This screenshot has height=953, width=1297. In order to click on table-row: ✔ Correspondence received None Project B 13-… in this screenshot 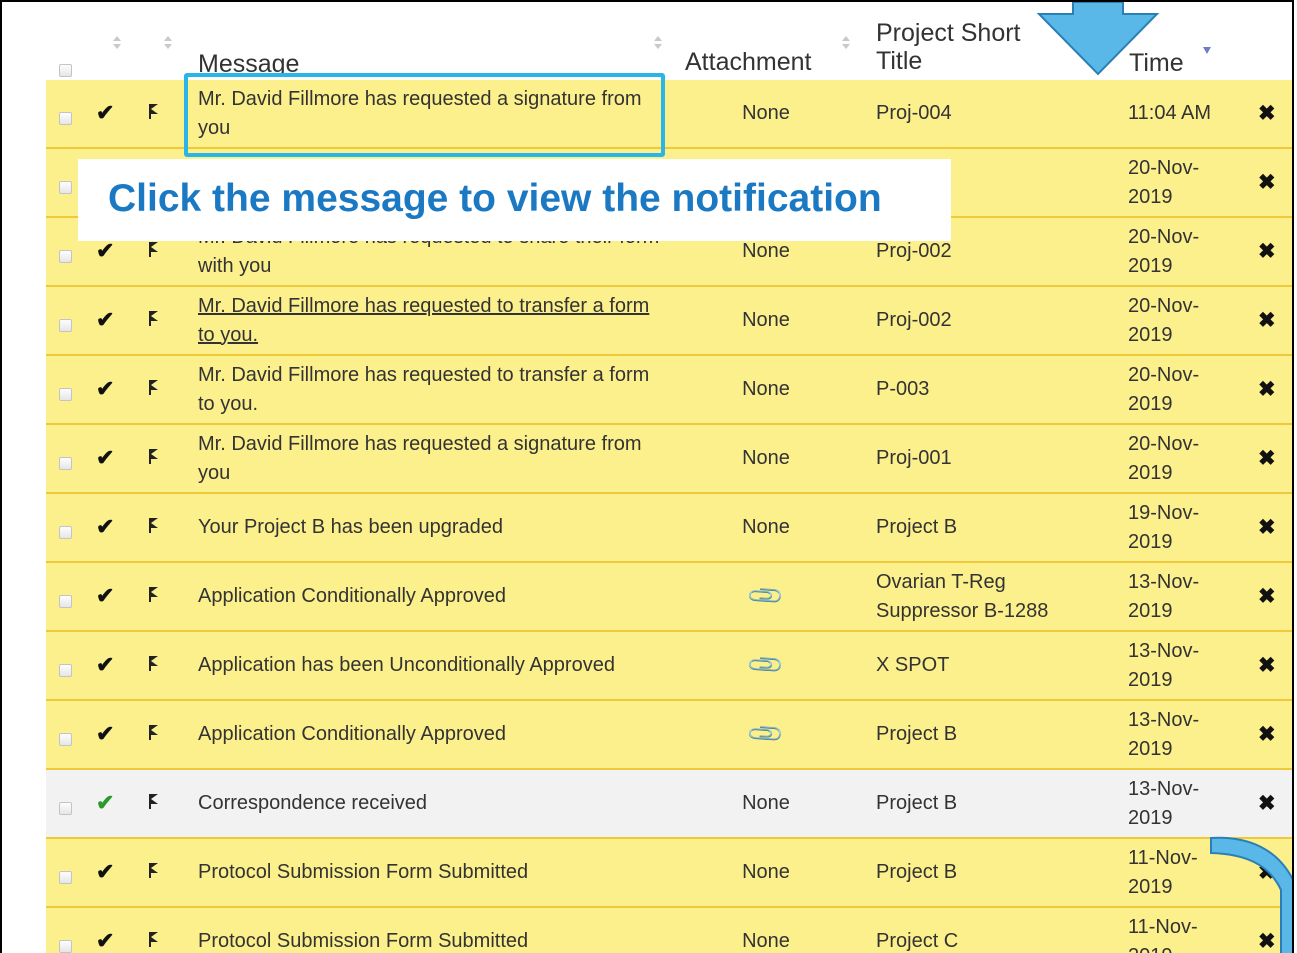, I will do `click(669, 804)`.